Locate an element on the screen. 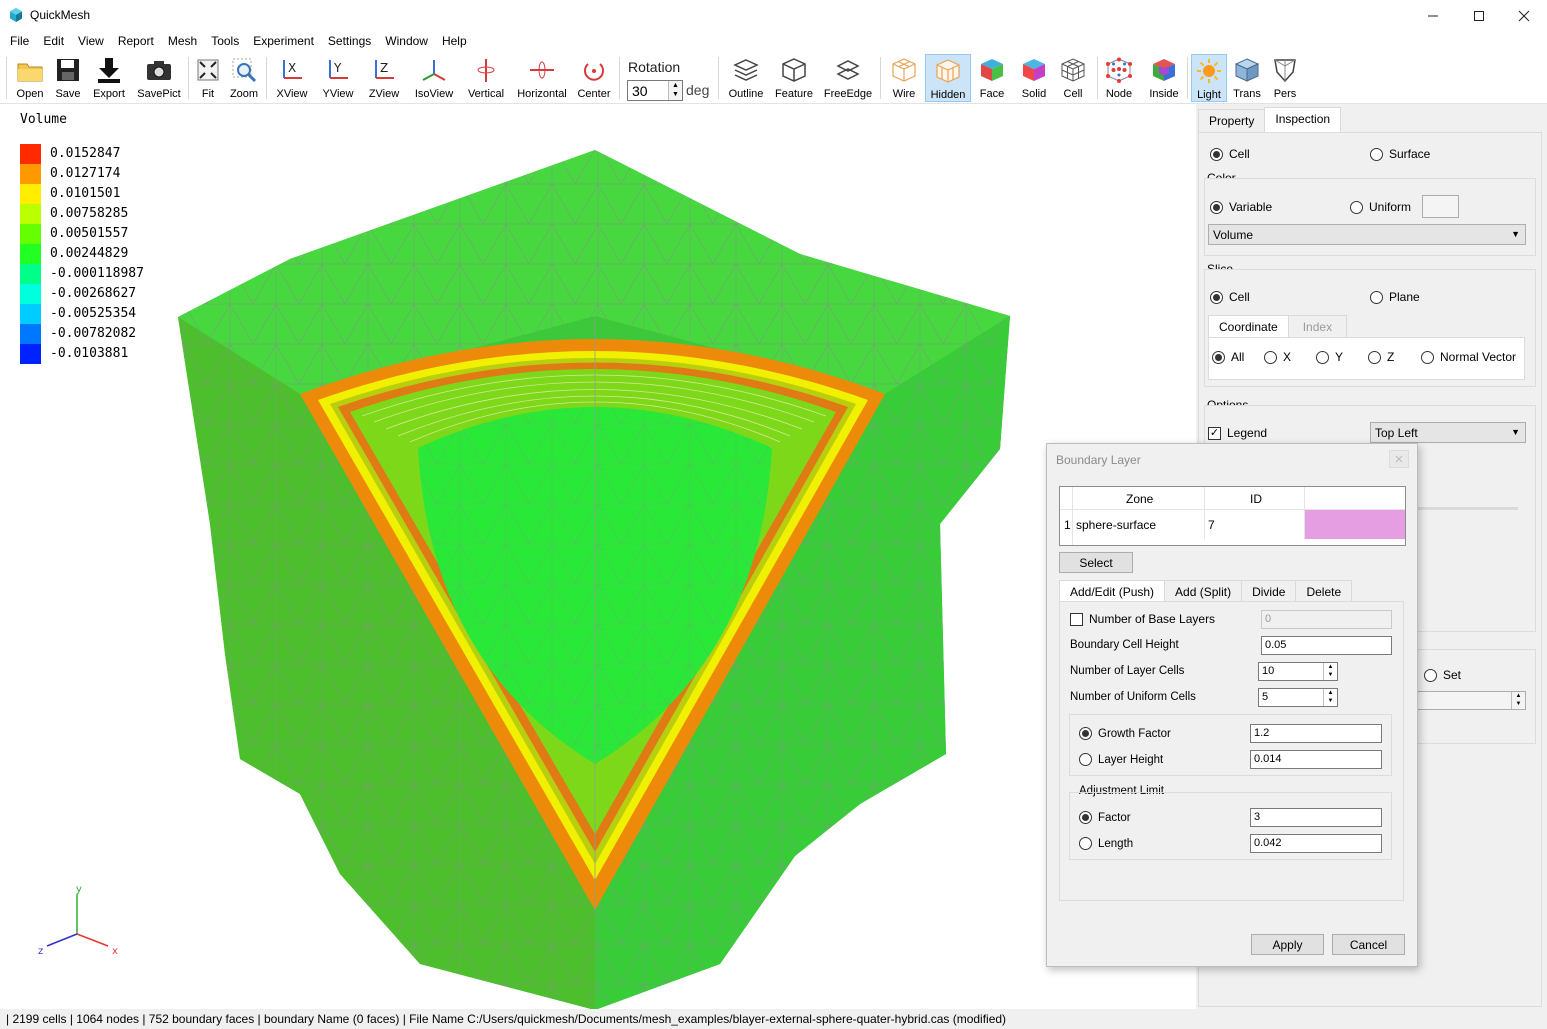 The height and width of the screenshot is (1029, 1547). uniform-cells-stepper: 5 ▲ ▼ is located at coordinates (1298, 697).